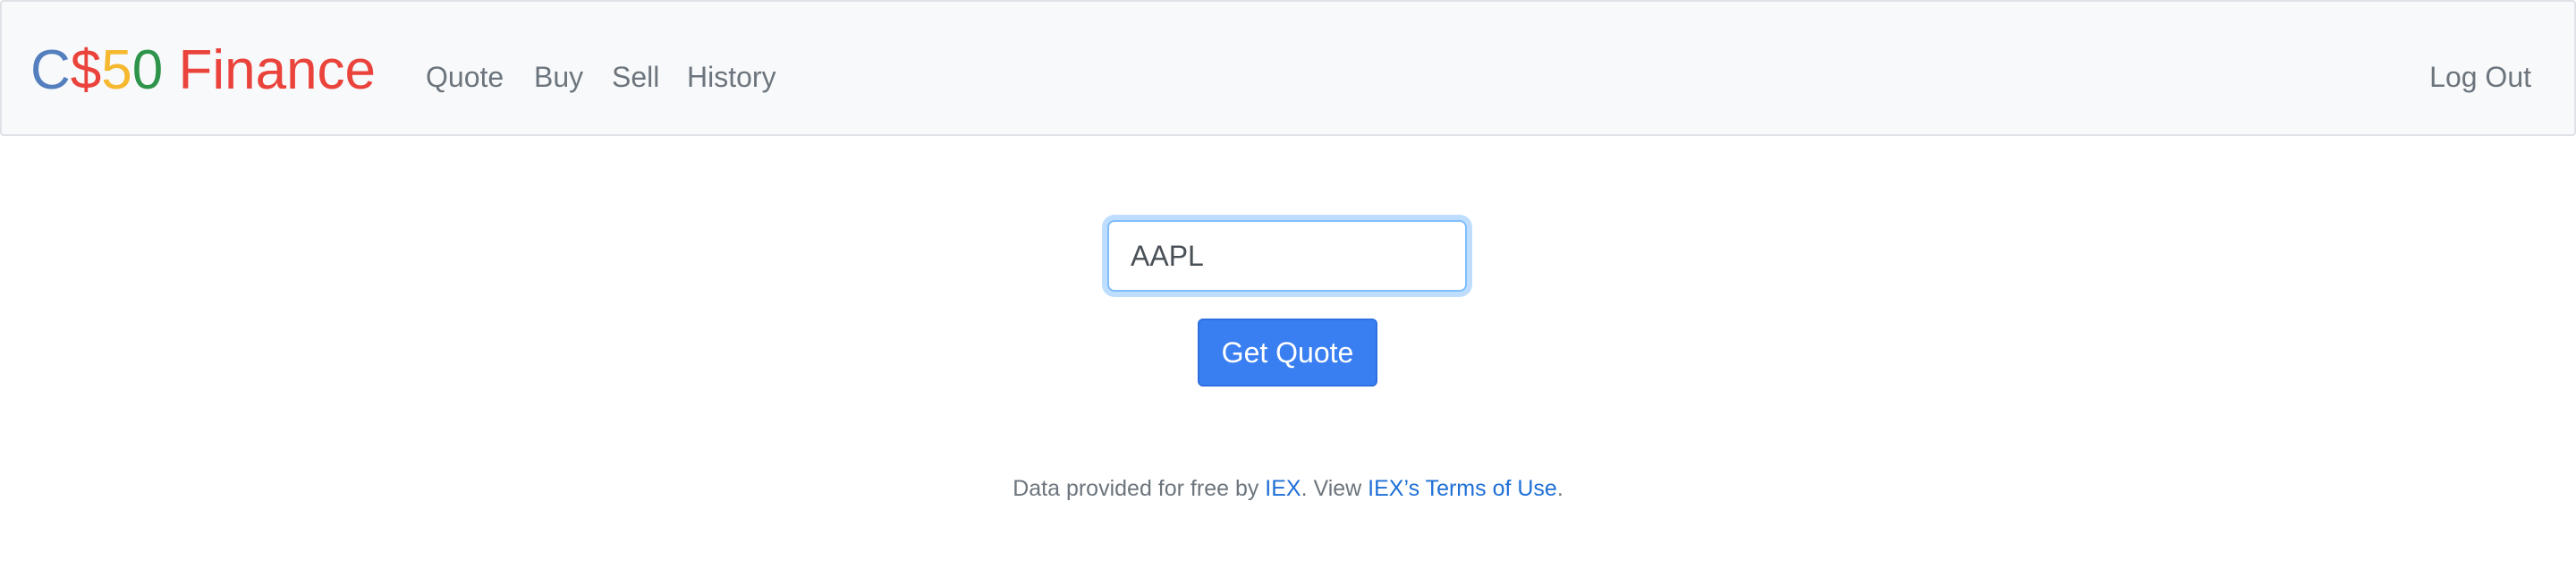 This screenshot has height=578, width=2576. What do you see at coordinates (558, 77) in the screenshot?
I see `nav-link-buy: Buy` at bounding box center [558, 77].